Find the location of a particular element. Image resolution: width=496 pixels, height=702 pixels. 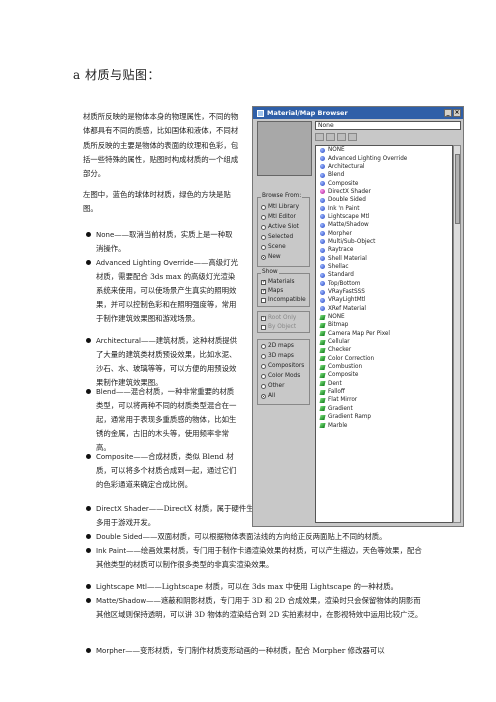

checkbox-incompatible: Incompatible is located at coordinates (283, 300).